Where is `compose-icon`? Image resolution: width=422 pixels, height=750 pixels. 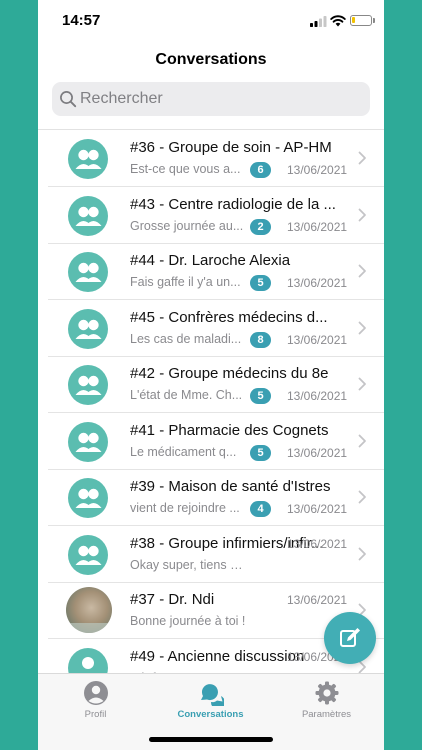 compose-icon is located at coordinates (350, 637).